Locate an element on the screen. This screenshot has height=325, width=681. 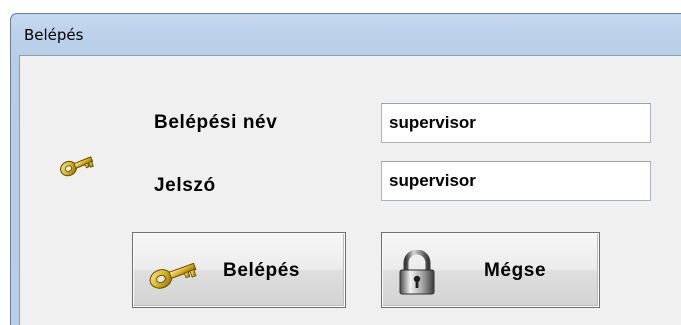
login-button-label: Belépés is located at coordinates (262, 270).